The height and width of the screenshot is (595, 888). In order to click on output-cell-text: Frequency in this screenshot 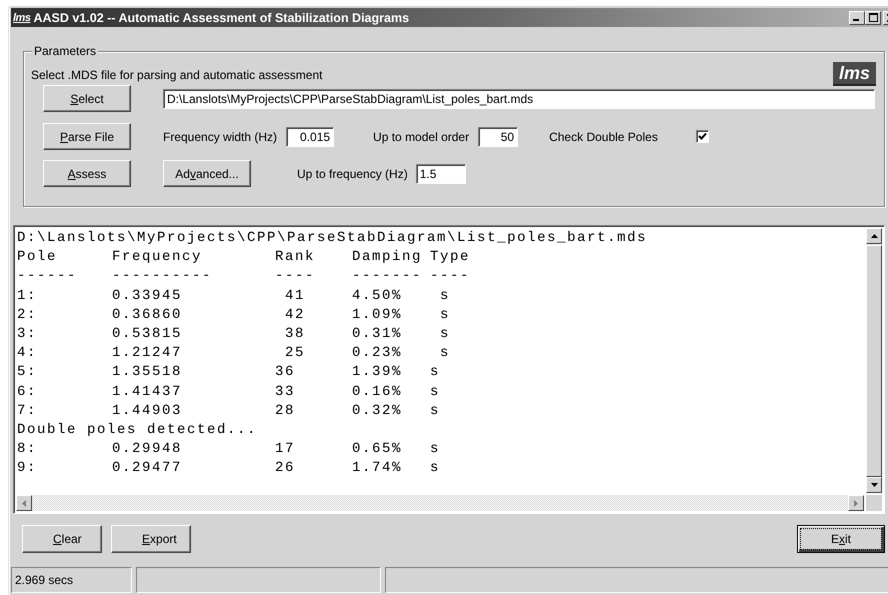, I will do `click(158, 258)`.